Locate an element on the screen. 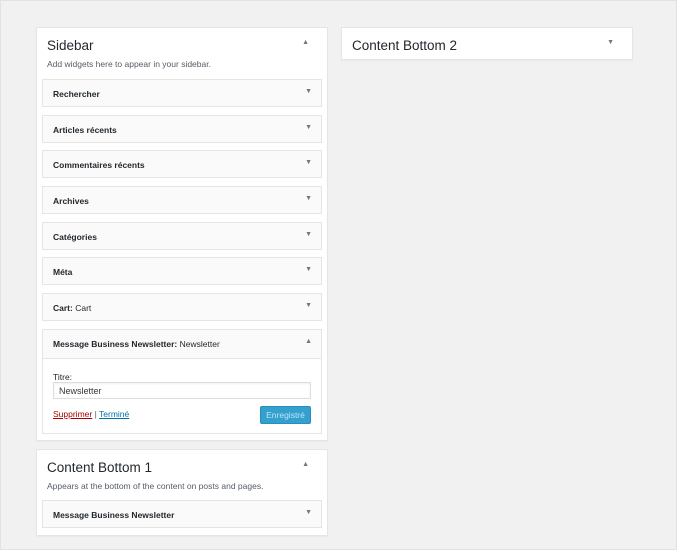 The image size is (677, 550). content-bottom-2-header: Content Bottom 2 ▼ is located at coordinates (487, 44).